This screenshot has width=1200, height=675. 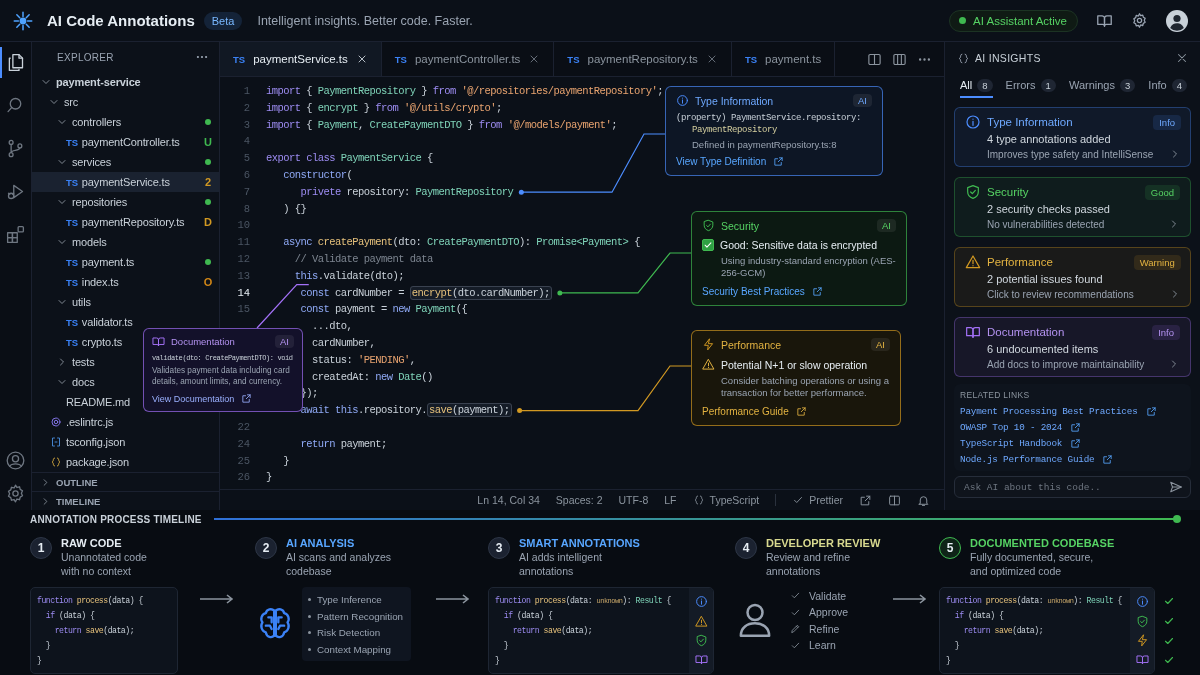 What do you see at coordinates (125, 422) in the screenshot?
I see `tree-item: .eslintrc.js` at bounding box center [125, 422].